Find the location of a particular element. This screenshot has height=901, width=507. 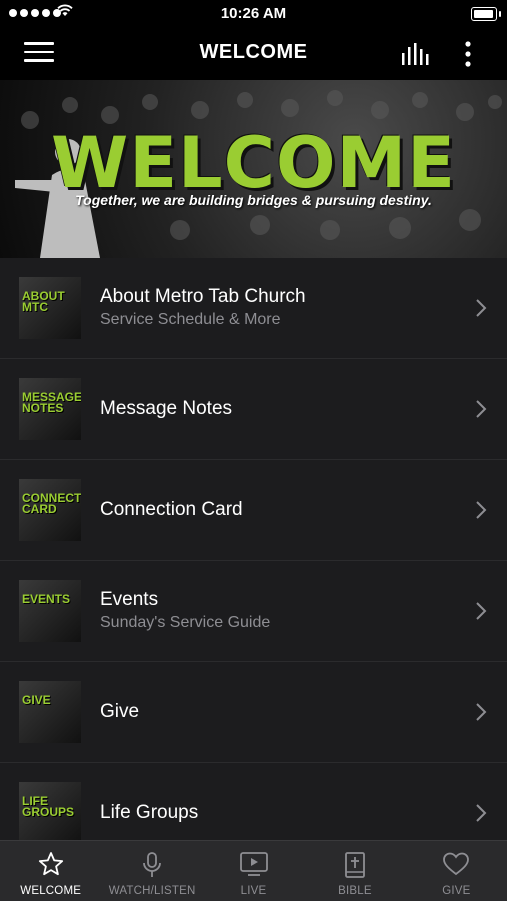

tab-label: WATCH/LISTEN is located at coordinates (152, 891).